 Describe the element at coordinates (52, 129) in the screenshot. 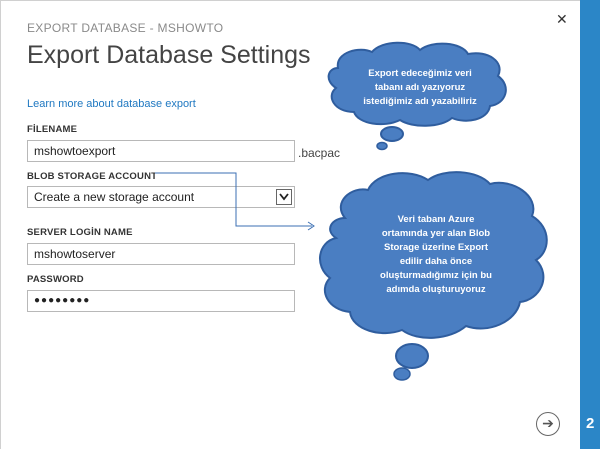

I see `filename-label: FİLENAME` at that location.